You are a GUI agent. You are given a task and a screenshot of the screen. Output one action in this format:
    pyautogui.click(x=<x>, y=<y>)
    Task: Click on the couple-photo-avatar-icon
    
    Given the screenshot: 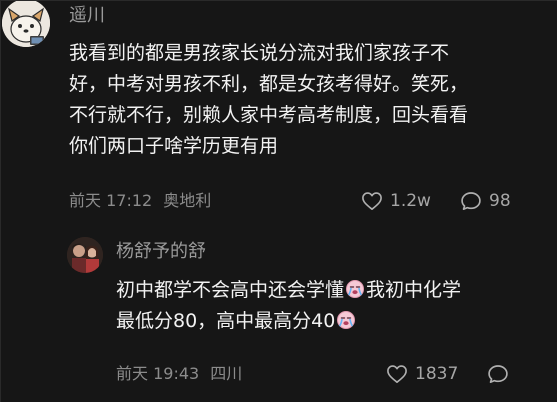 What is the action you would take?
    pyautogui.click(x=85, y=255)
    